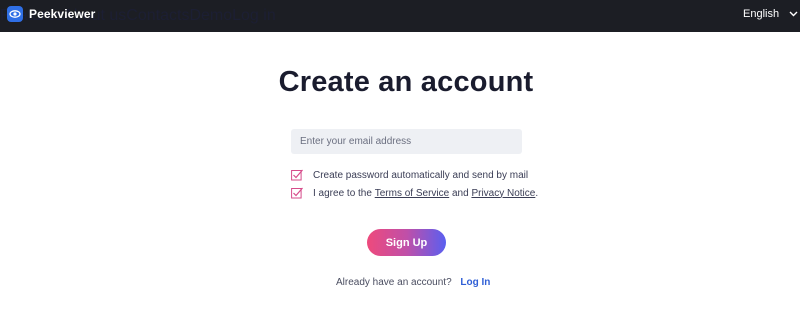 Image resolution: width=800 pixels, height=331 pixels. Describe the element at coordinates (342, 193) in the screenshot. I see `agree-prefix: I agree to the` at that location.